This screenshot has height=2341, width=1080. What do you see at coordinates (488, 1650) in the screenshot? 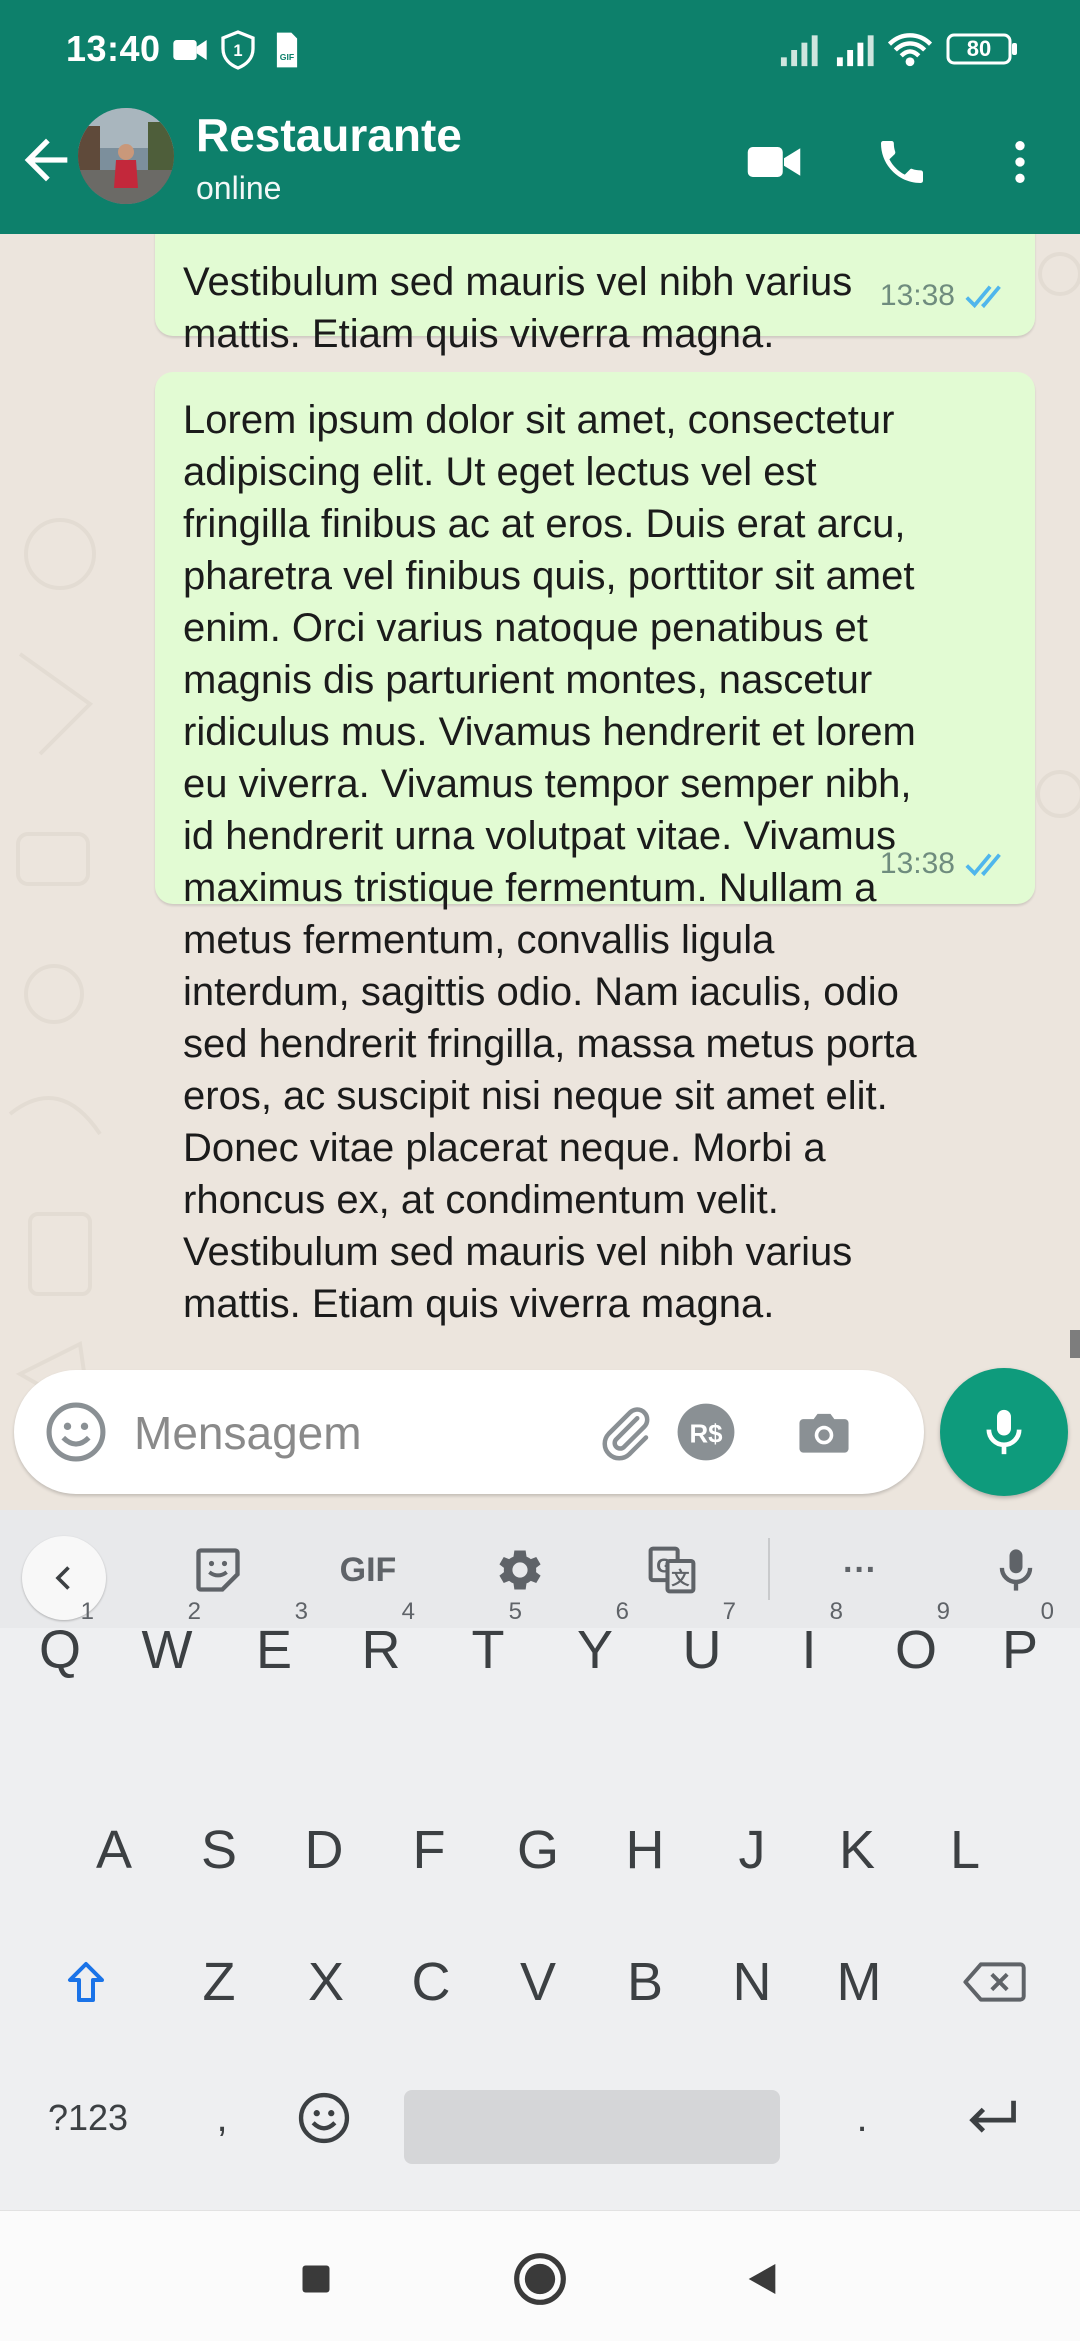
I see `key-t: T5` at bounding box center [488, 1650].